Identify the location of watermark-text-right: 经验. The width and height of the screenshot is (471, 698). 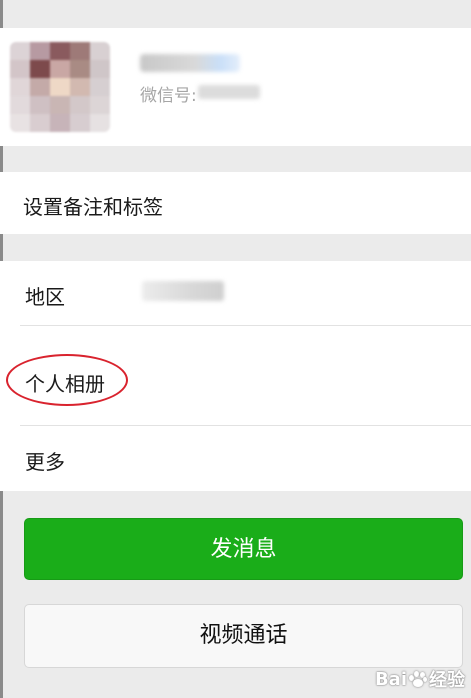
(447, 680).